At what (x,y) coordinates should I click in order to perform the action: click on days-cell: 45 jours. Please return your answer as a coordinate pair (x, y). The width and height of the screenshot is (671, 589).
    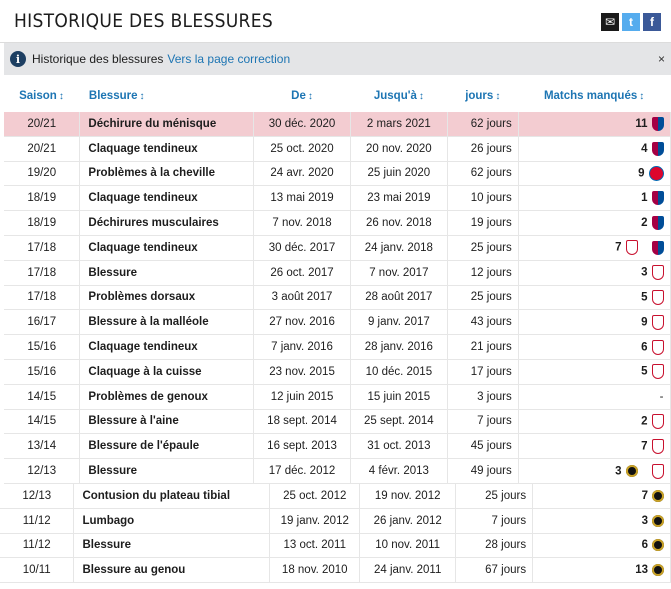
    Looking at the image, I should click on (483, 446).